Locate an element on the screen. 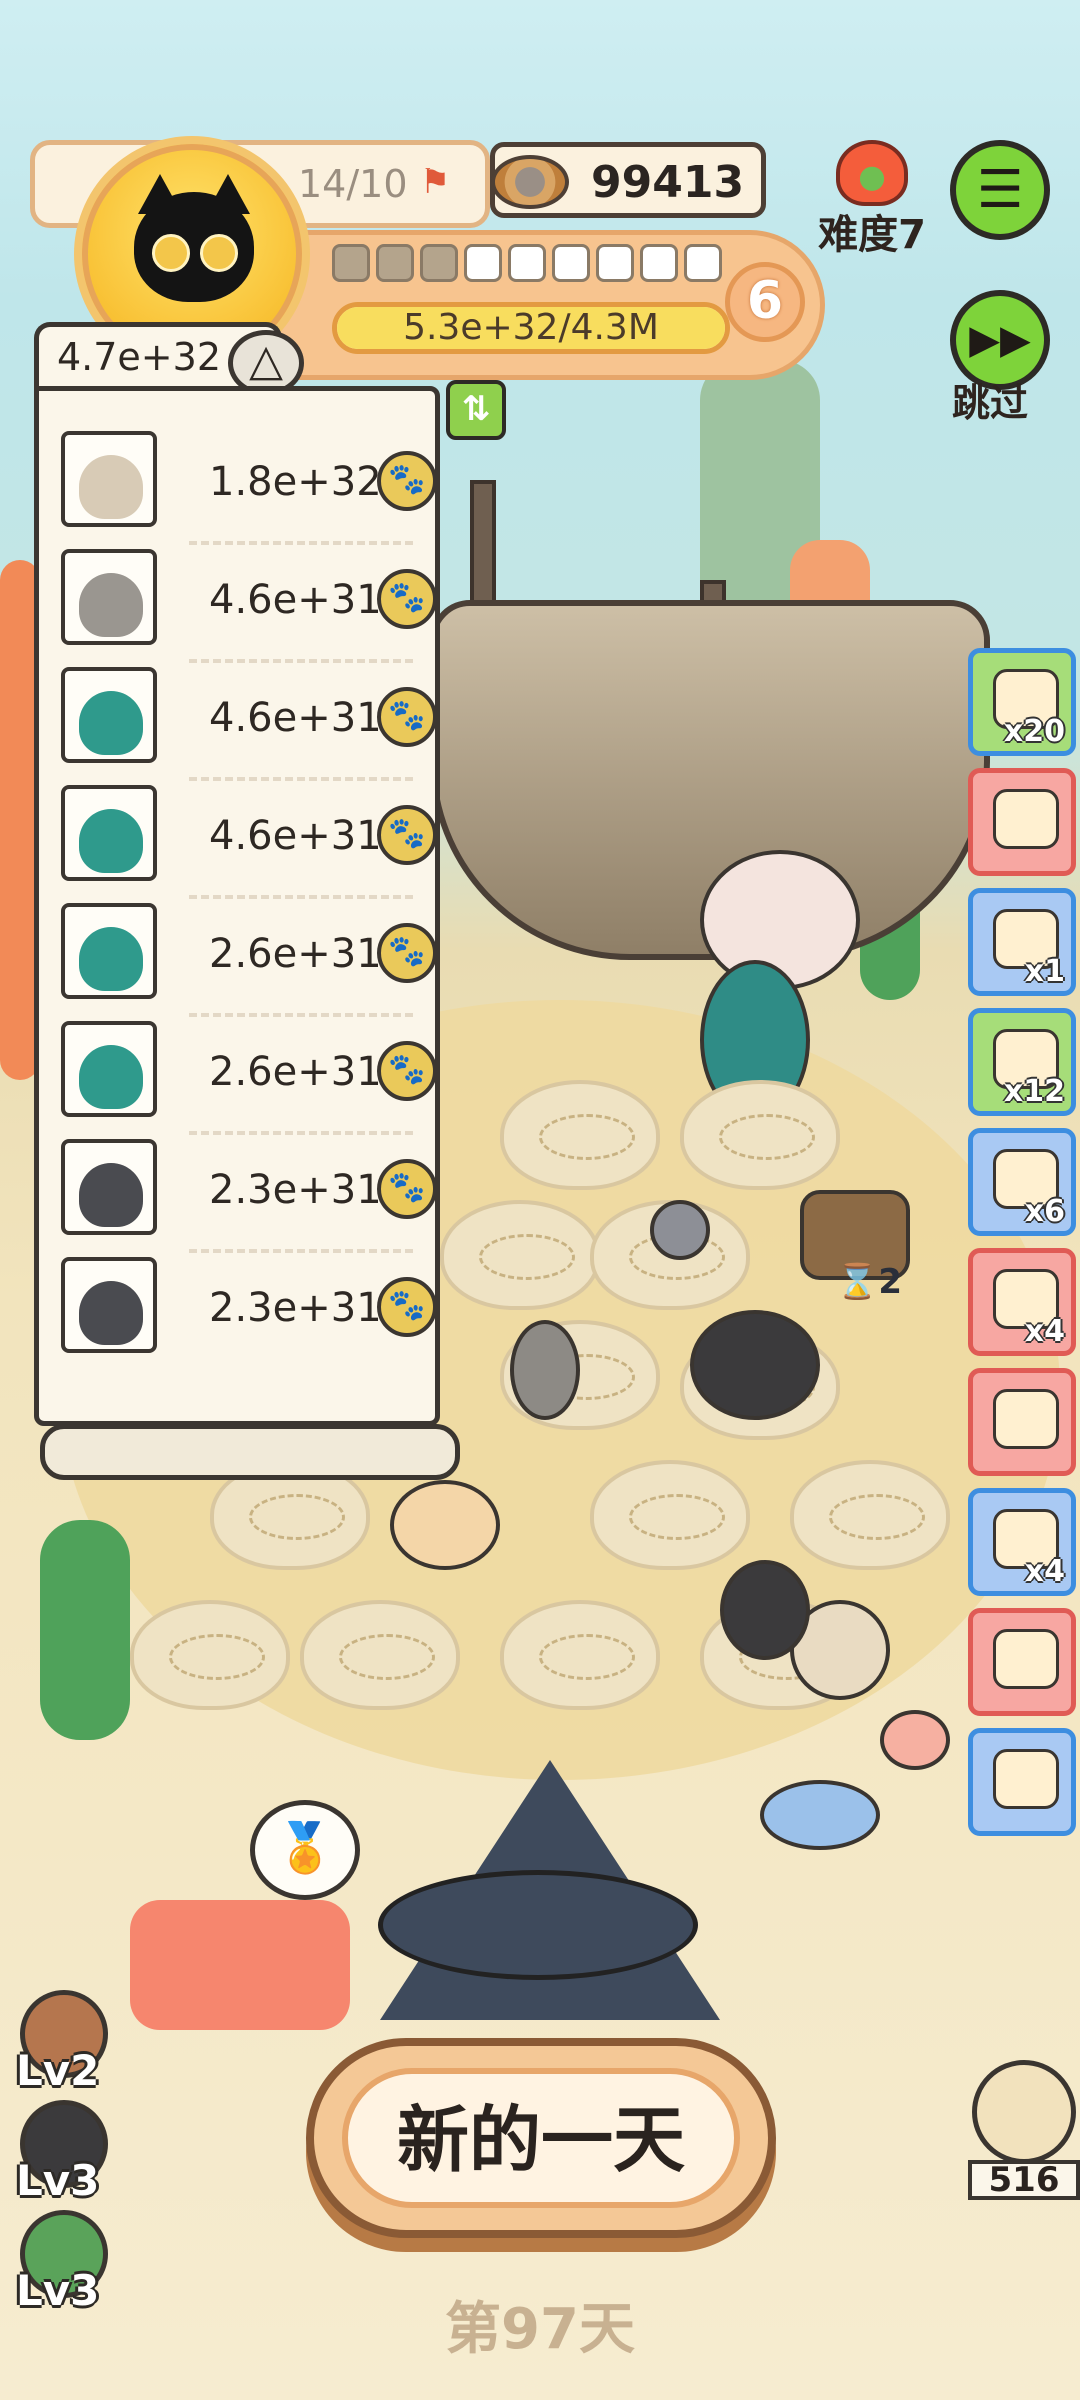 This screenshot has width=1080, height=2400. blue-pebbles is located at coordinates (820, 1815).